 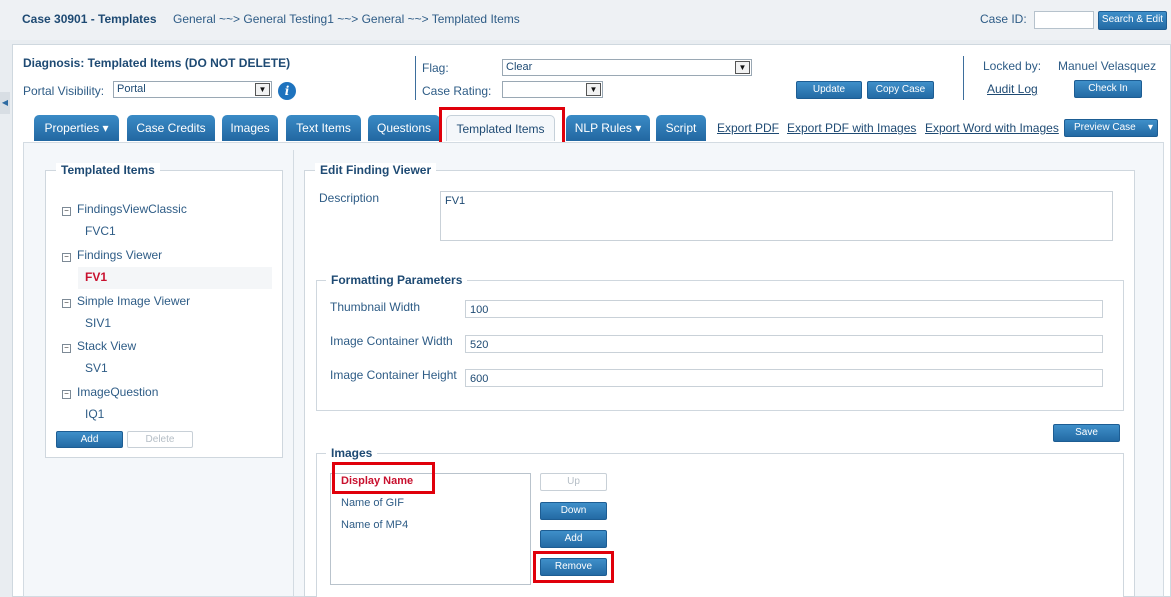 What do you see at coordinates (171, 128) in the screenshot?
I see `tab-case-credits: Case Credits` at bounding box center [171, 128].